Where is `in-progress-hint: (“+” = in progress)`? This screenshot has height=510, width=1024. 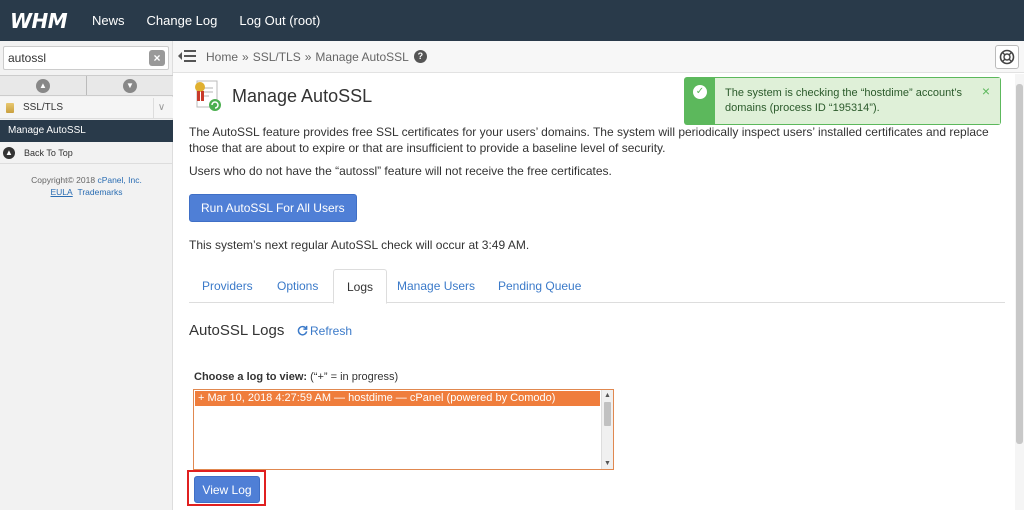 in-progress-hint: (“+” = in progress) is located at coordinates (354, 377).